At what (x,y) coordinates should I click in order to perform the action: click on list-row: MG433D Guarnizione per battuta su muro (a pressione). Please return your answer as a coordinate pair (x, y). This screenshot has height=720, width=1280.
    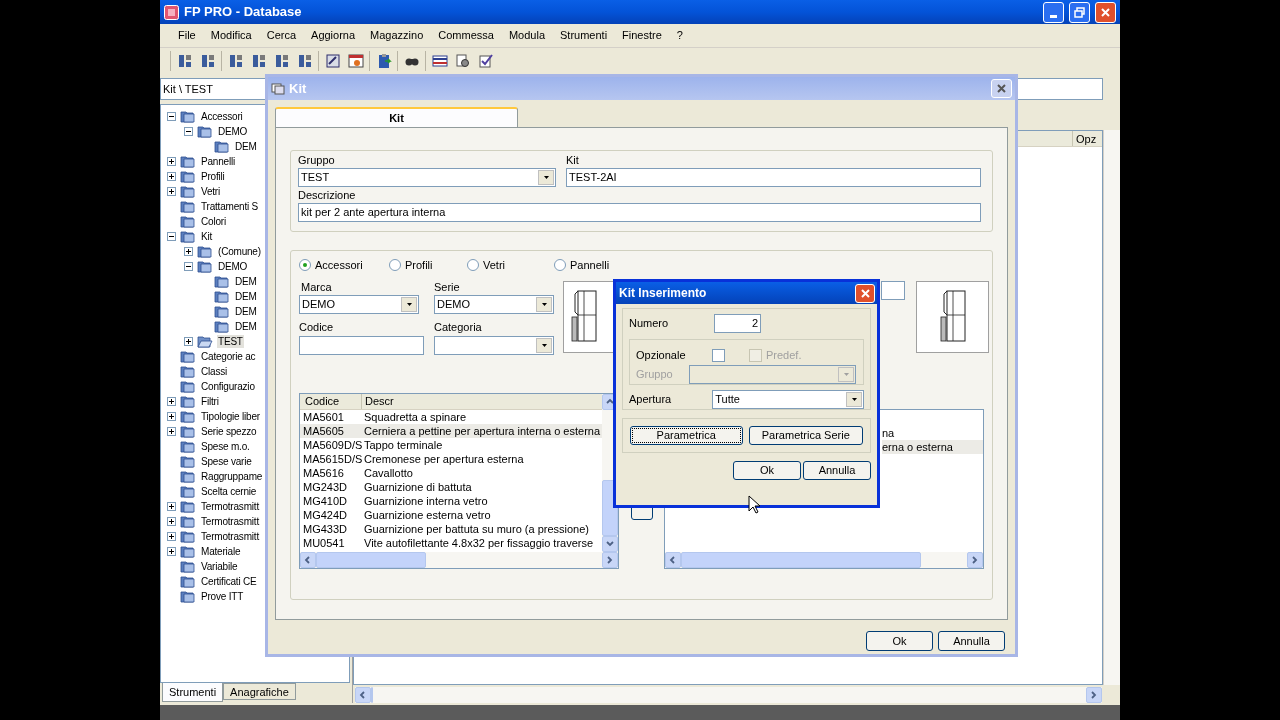
    Looking at the image, I should click on (451, 529).